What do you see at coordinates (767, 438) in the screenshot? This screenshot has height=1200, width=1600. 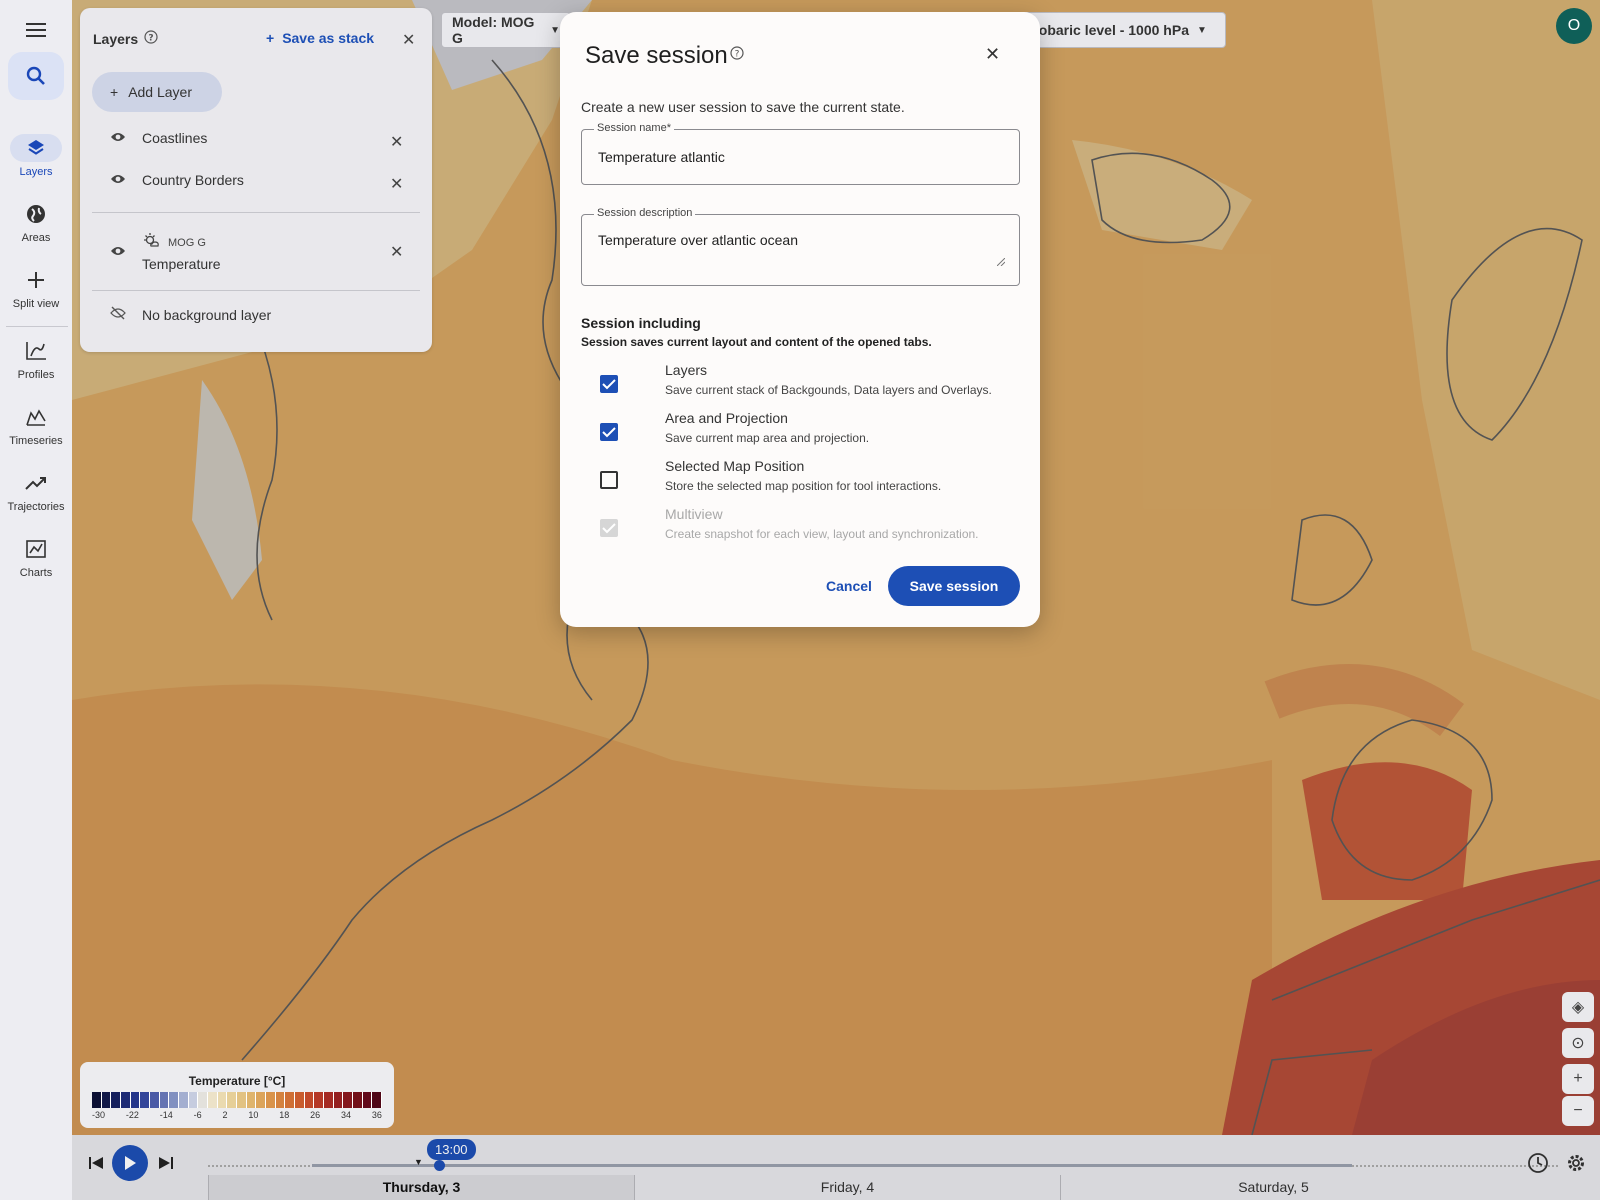 I see `option-desc: Save current map area and projection.` at bounding box center [767, 438].